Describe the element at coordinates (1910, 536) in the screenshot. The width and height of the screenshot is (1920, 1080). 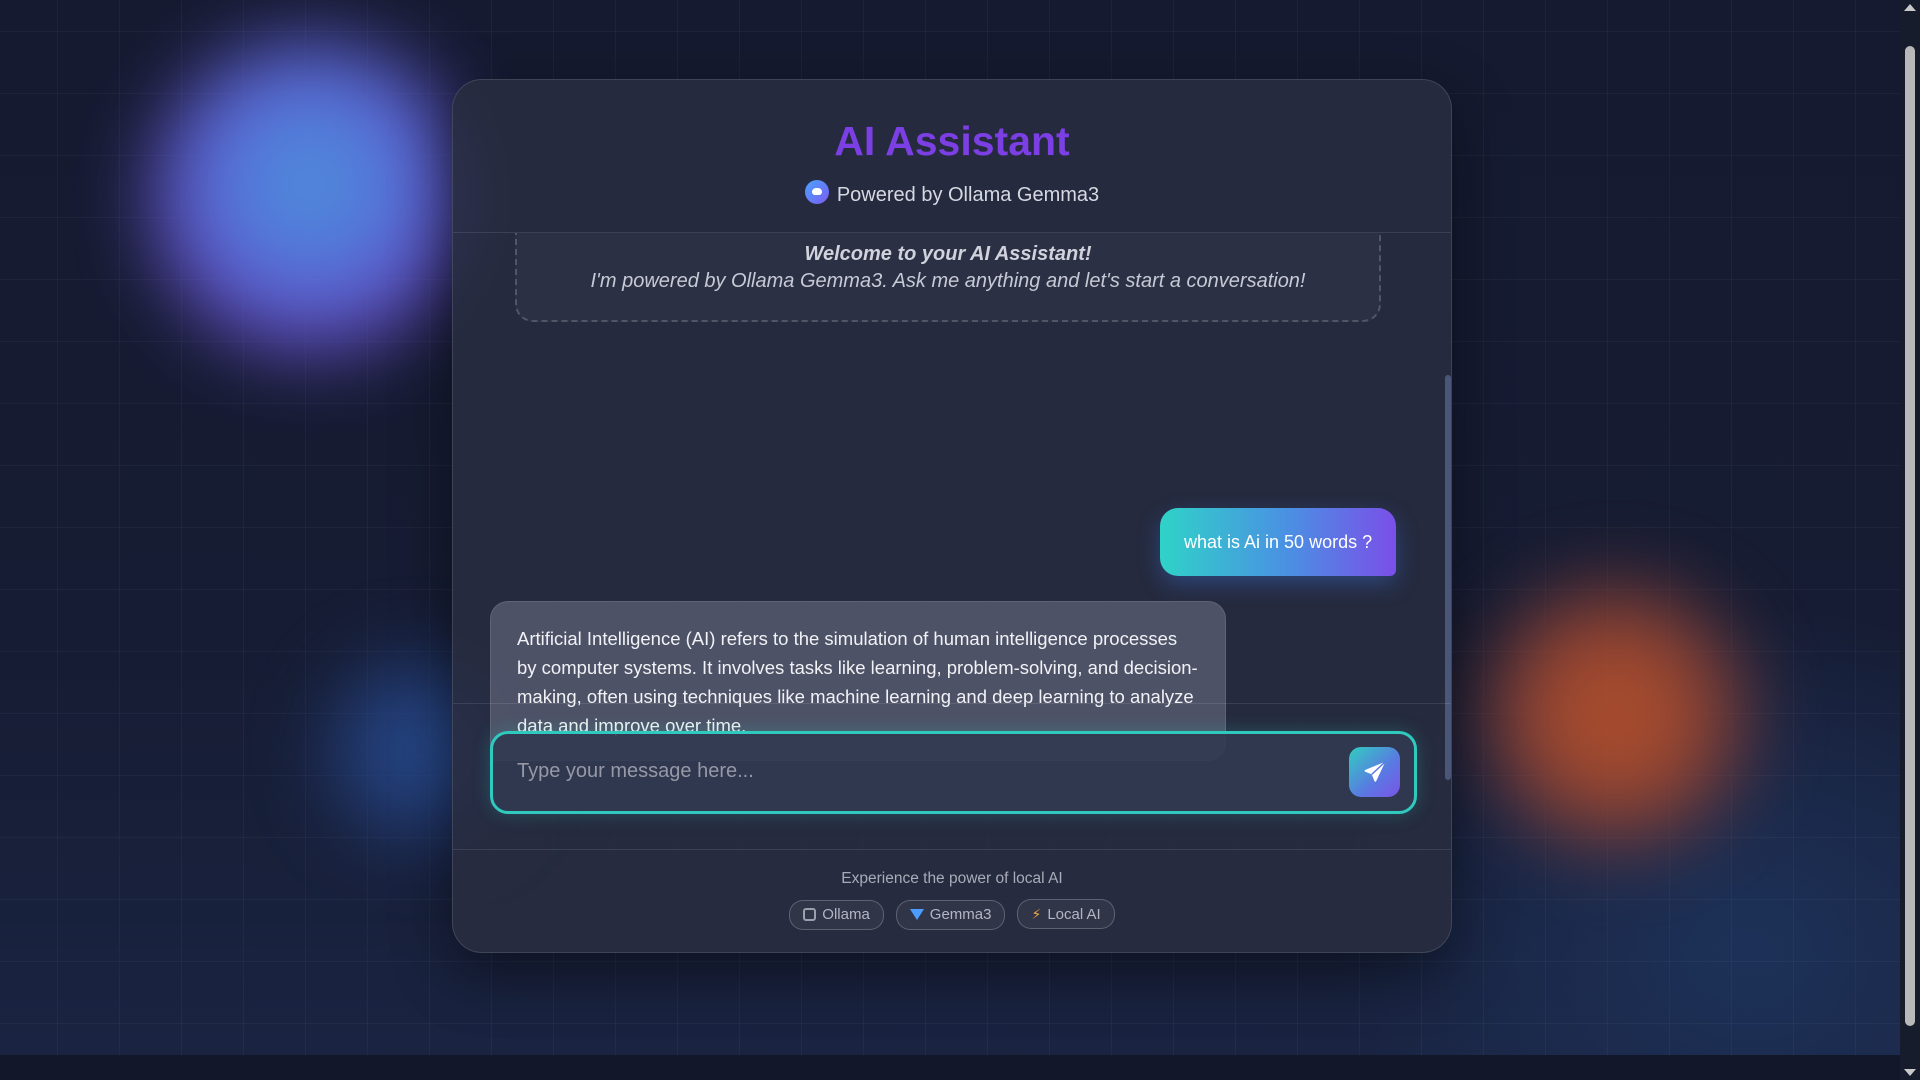
I see `scrollbar-thumb` at that location.